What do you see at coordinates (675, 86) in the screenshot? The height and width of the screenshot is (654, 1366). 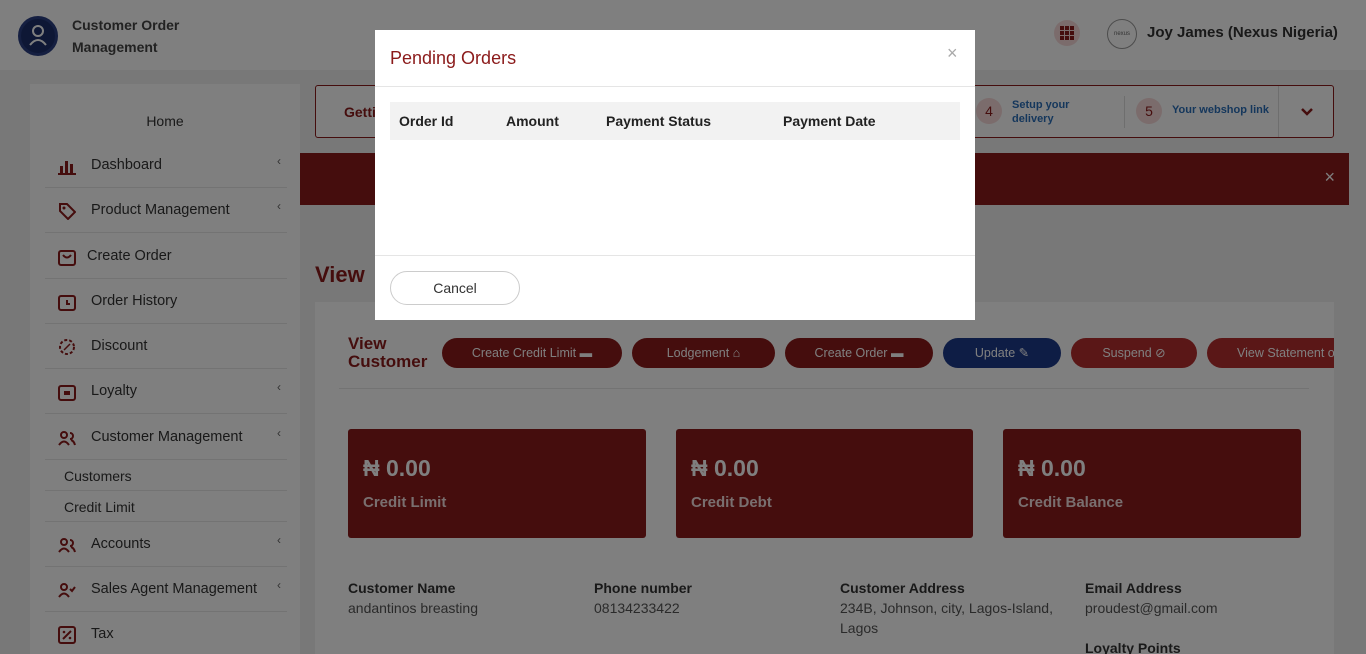 I see `modal-header-divider` at bounding box center [675, 86].